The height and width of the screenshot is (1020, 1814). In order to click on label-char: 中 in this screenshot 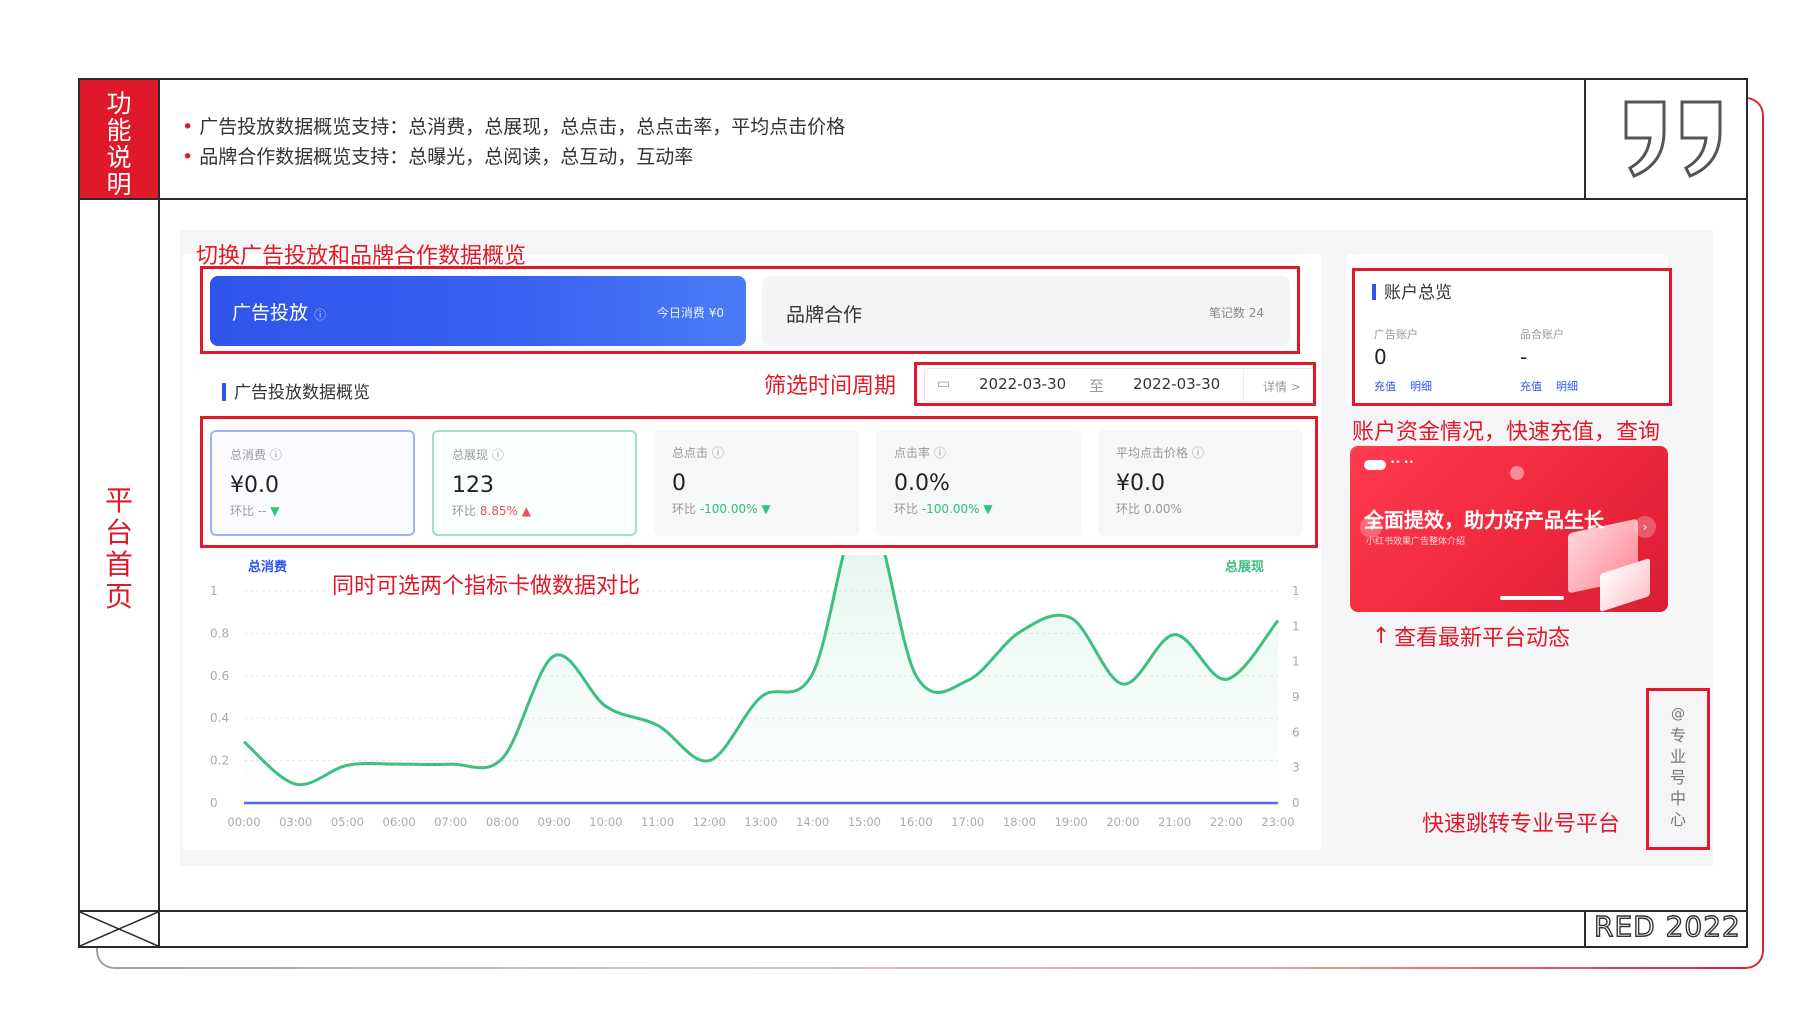, I will do `click(1677, 798)`.